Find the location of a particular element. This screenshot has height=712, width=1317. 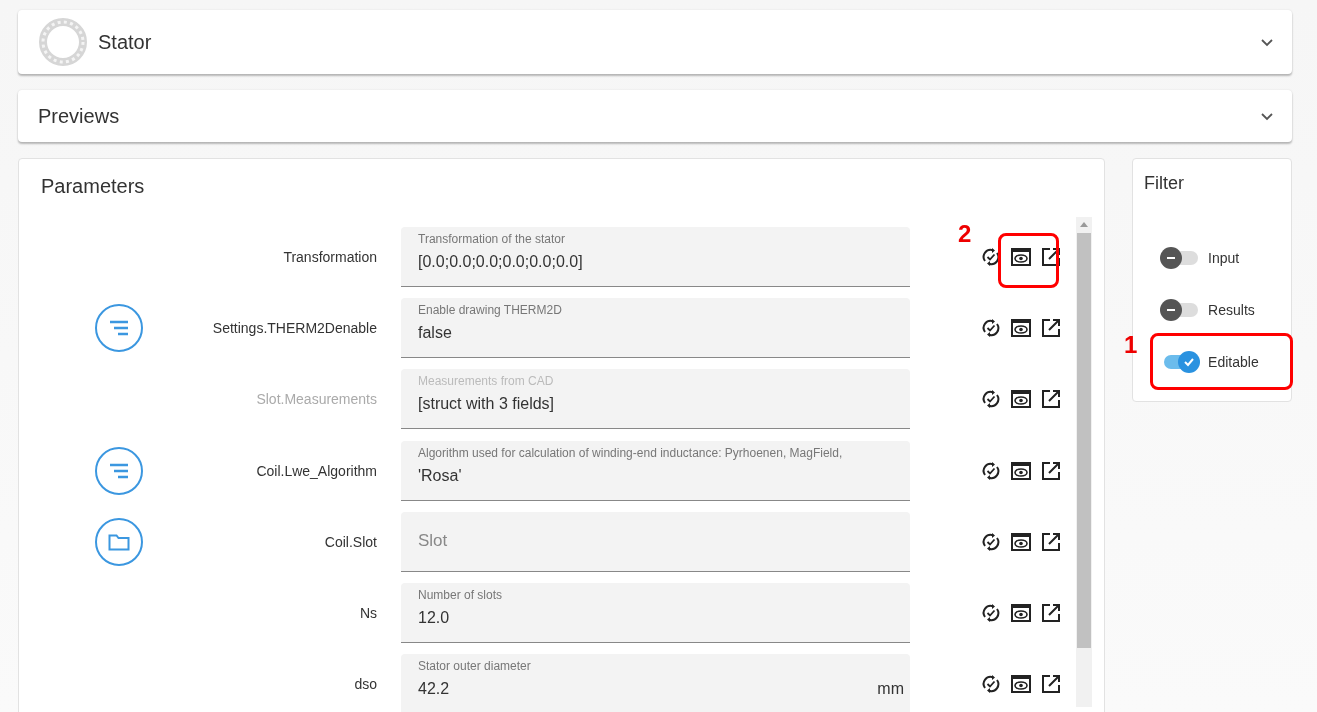

section-header: Previews is located at coordinates (655, 116).